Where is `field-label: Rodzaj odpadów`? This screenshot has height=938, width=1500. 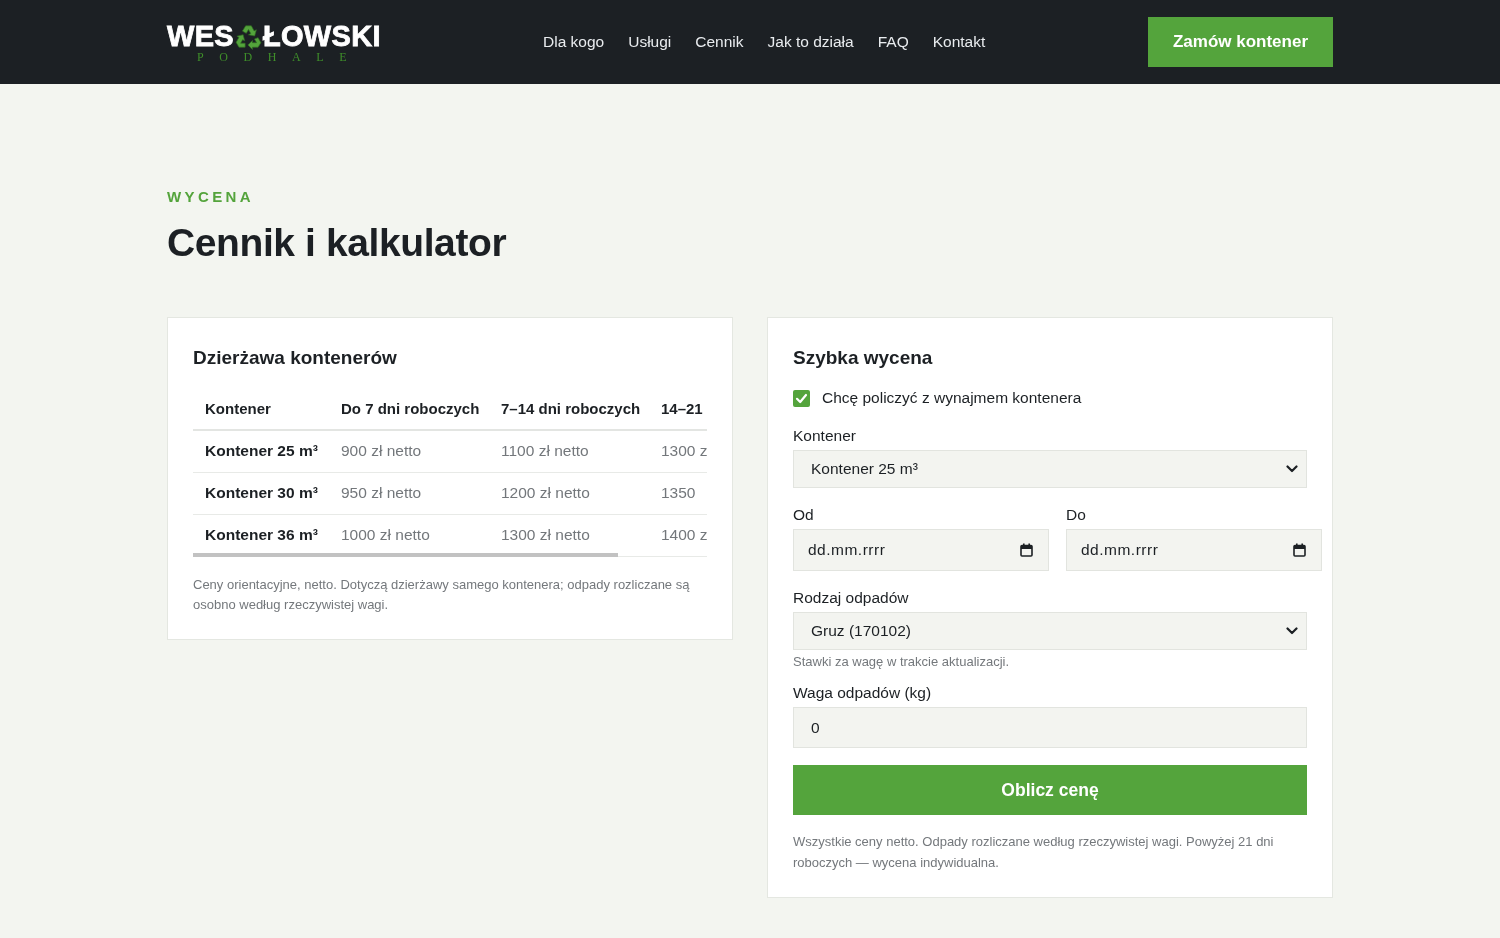
field-label: Rodzaj odpadów is located at coordinates (851, 598).